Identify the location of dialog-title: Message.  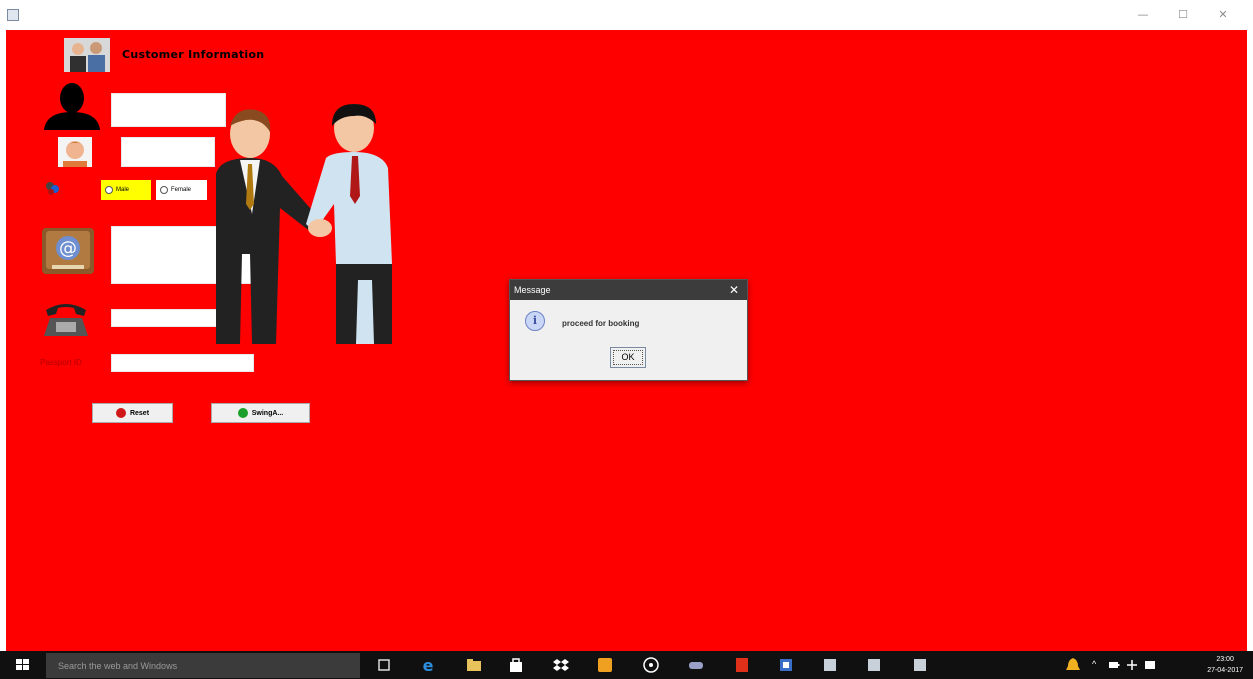
(532, 290).